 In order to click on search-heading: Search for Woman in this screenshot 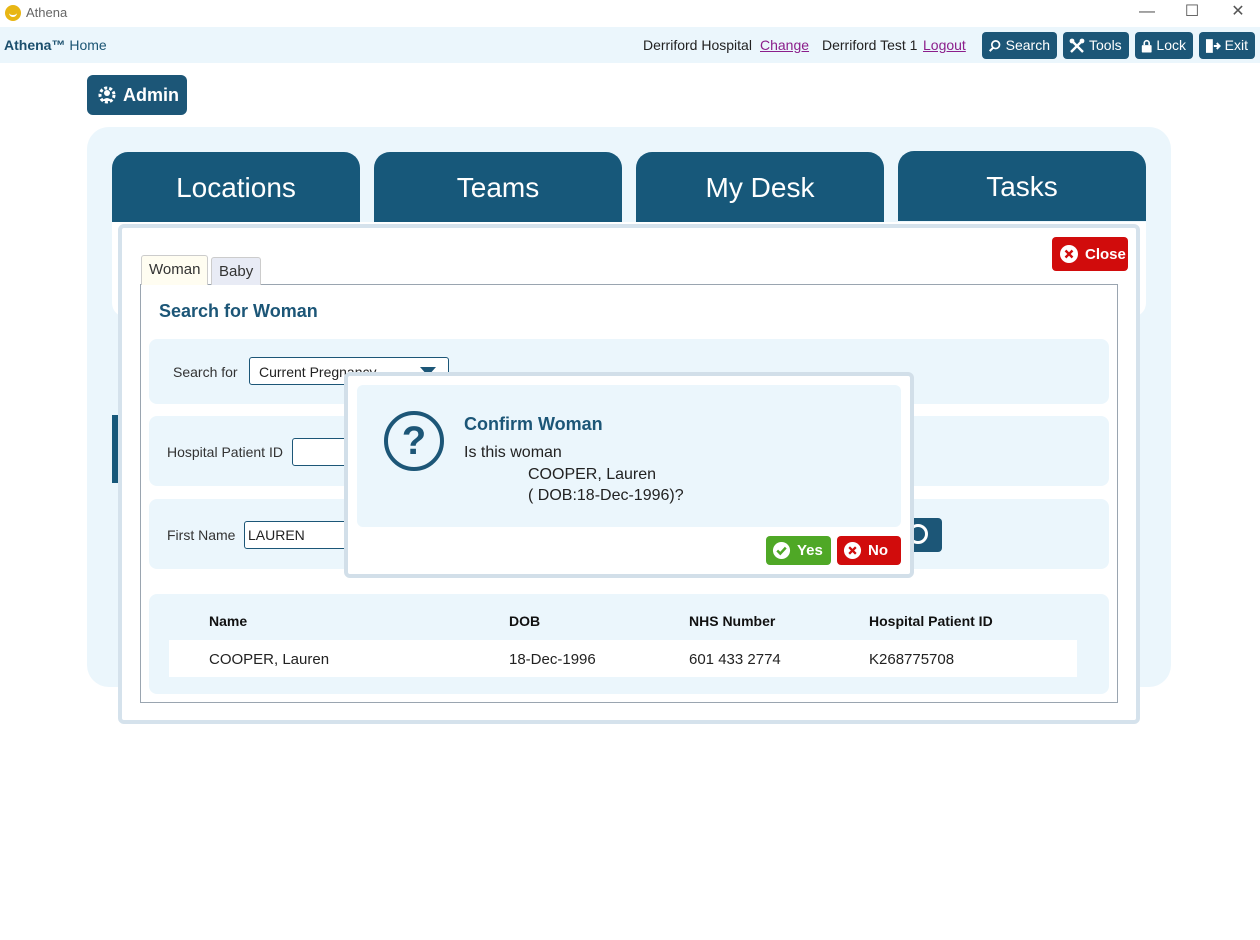, I will do `click(238, 311)`.